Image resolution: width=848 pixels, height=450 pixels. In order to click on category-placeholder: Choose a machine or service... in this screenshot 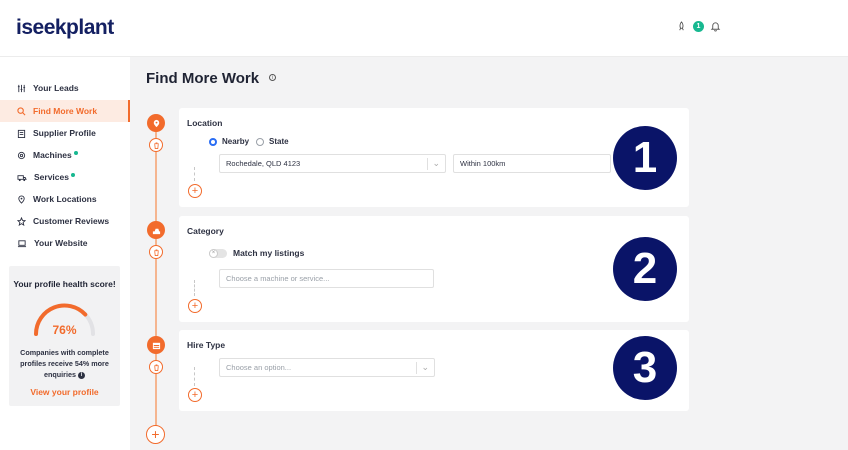, I will do `click(278, 278)`.